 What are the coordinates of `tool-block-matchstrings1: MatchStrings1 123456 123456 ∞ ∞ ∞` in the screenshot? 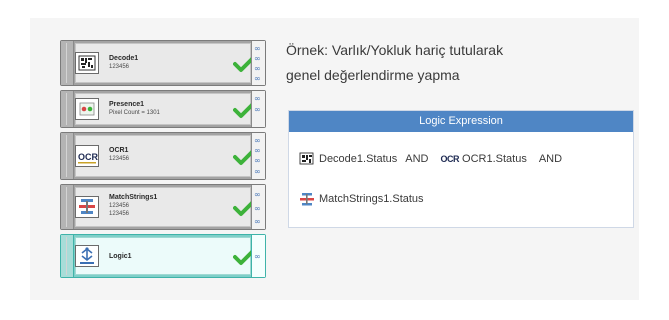 It's located at (163, 207).